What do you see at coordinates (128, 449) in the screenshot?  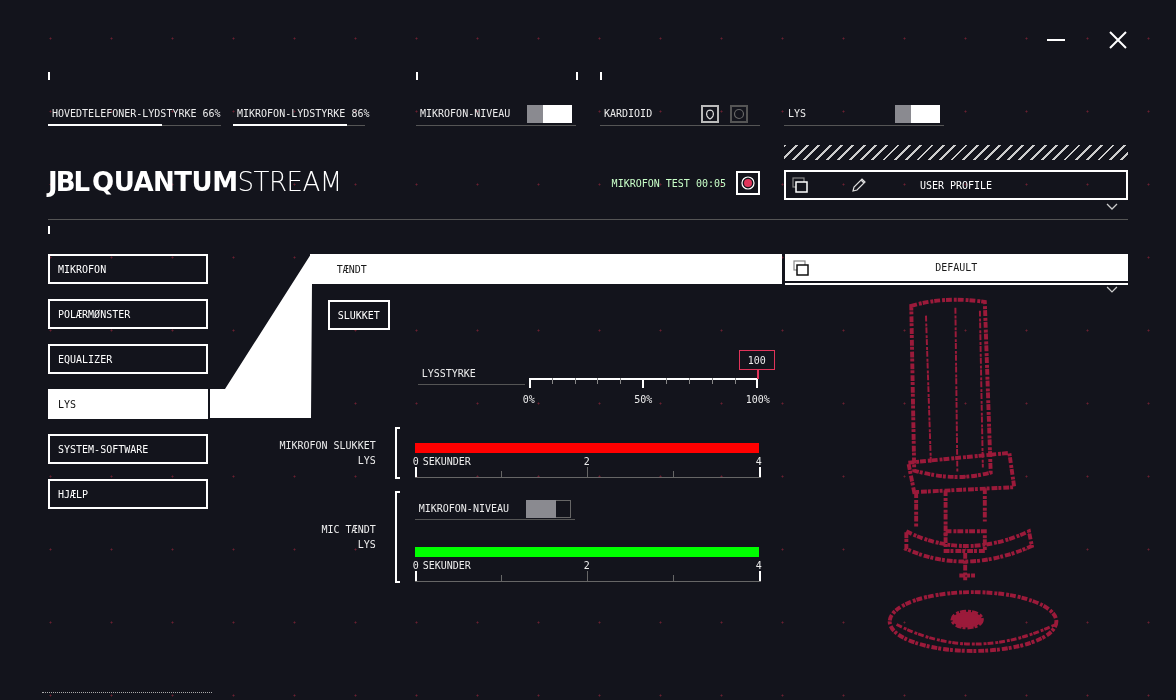 I see `sidebar-item: SYSTEM-SOFTWARE` at bounding box center [128, 449].